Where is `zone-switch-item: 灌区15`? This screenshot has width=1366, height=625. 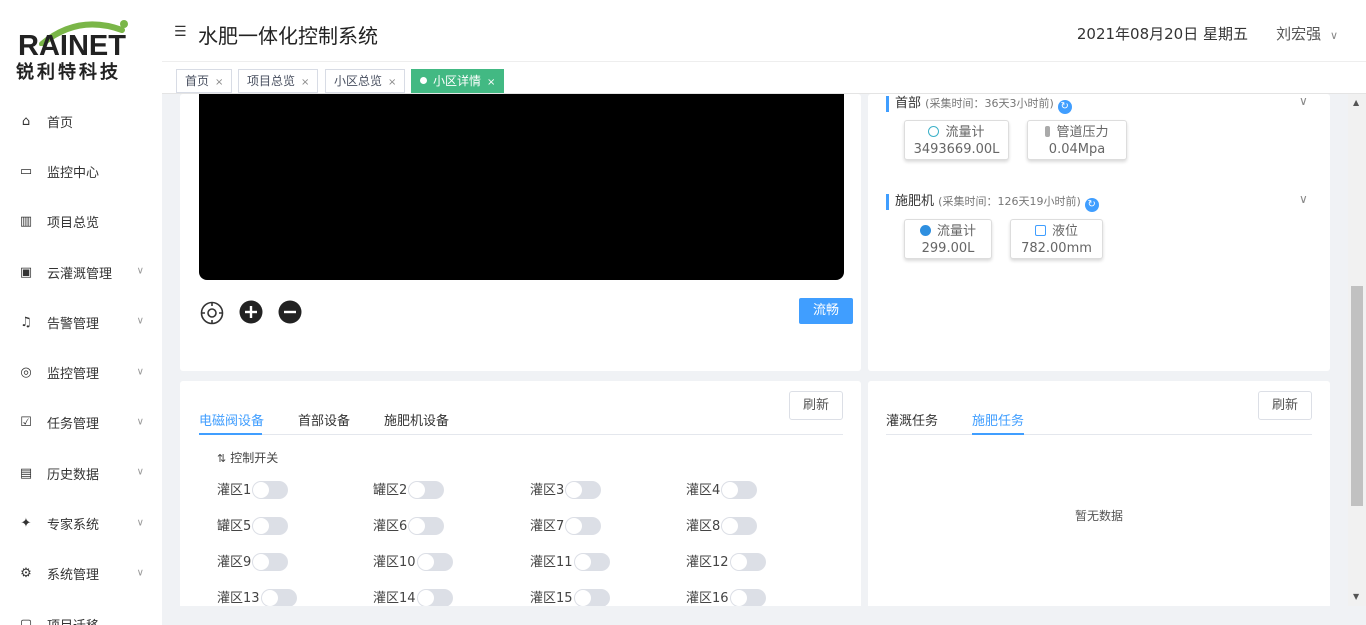 zone-switch-item: 灌区15 is located at coordinates (570, 596).